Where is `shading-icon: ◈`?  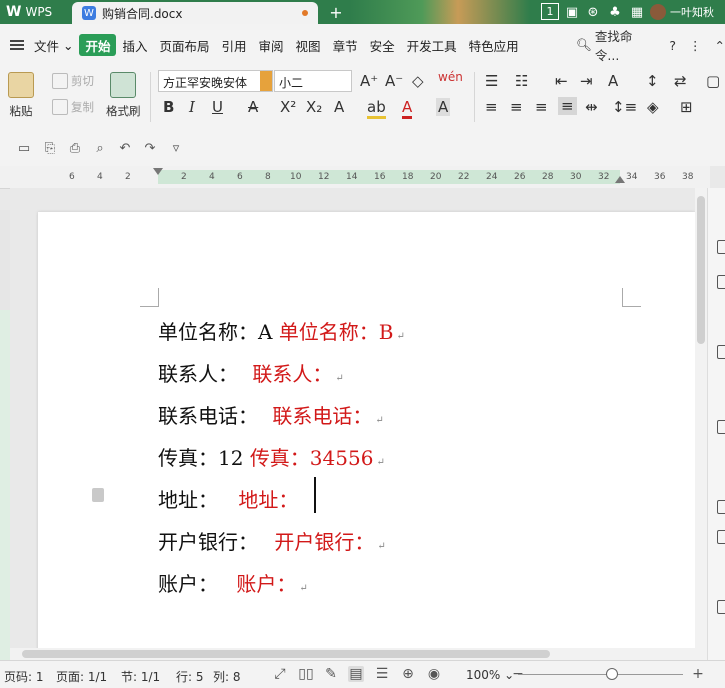 shading-icon: ◈ is located at coordinates (653, 107).